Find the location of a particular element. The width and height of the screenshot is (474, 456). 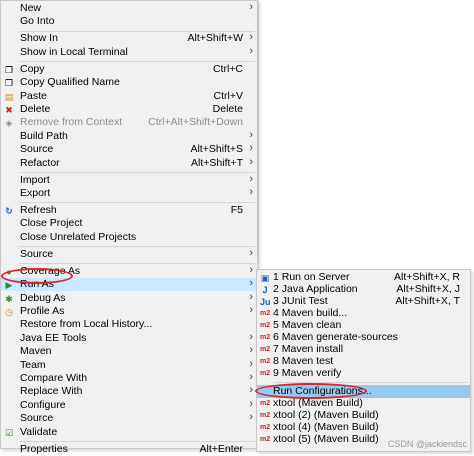

menu-item-team: Team › is located at coordinates (129, 364).